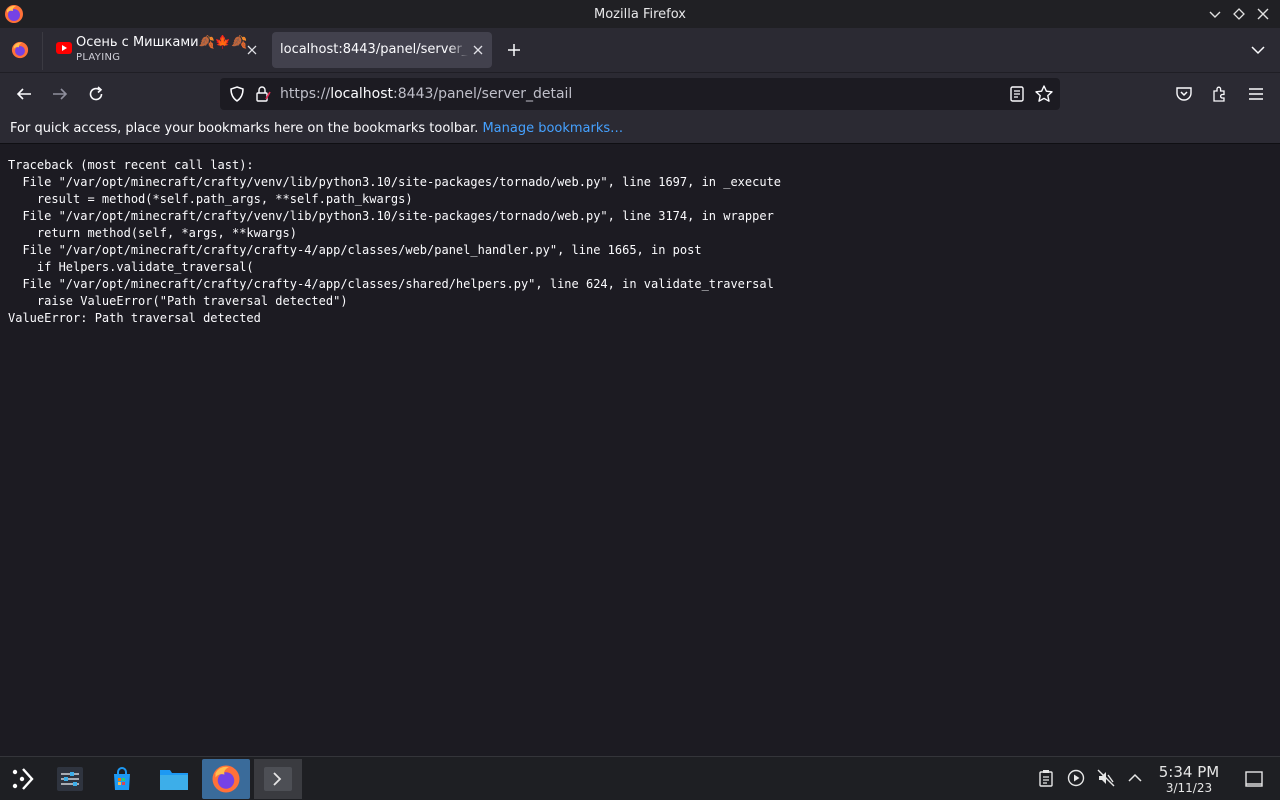  Describe the element at coordinates (1189, 788) in the screenshot. I see `clock-date: 3/11/23` at that location.